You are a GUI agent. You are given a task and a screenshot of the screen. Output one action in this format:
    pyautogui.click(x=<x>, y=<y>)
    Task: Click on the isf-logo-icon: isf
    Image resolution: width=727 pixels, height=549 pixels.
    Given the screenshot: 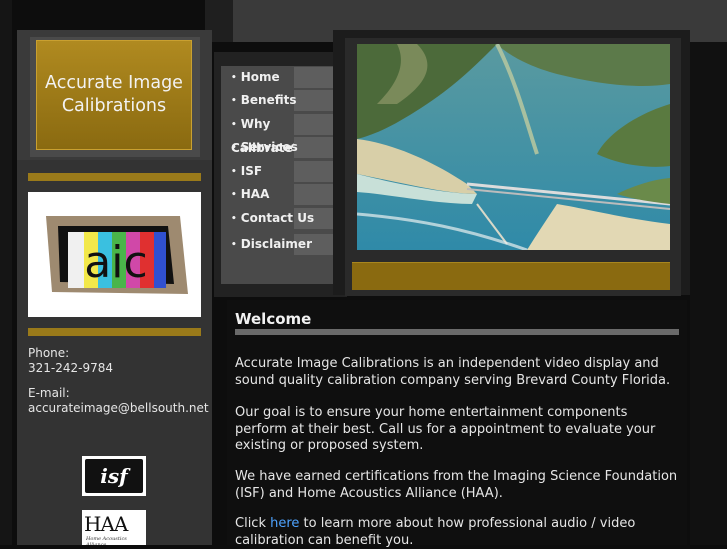 What is the action you would take?
    pyautogui.click(x=114, y=476)
    